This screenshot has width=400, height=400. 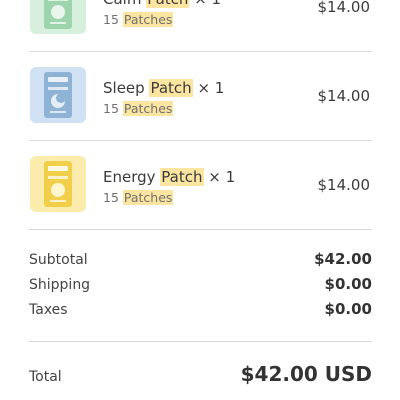 What do you see at coordinates (200, 377) in the screenshot?
I see `grand-total-row: Total $42.00 USD` at bounding box center [200, 377].